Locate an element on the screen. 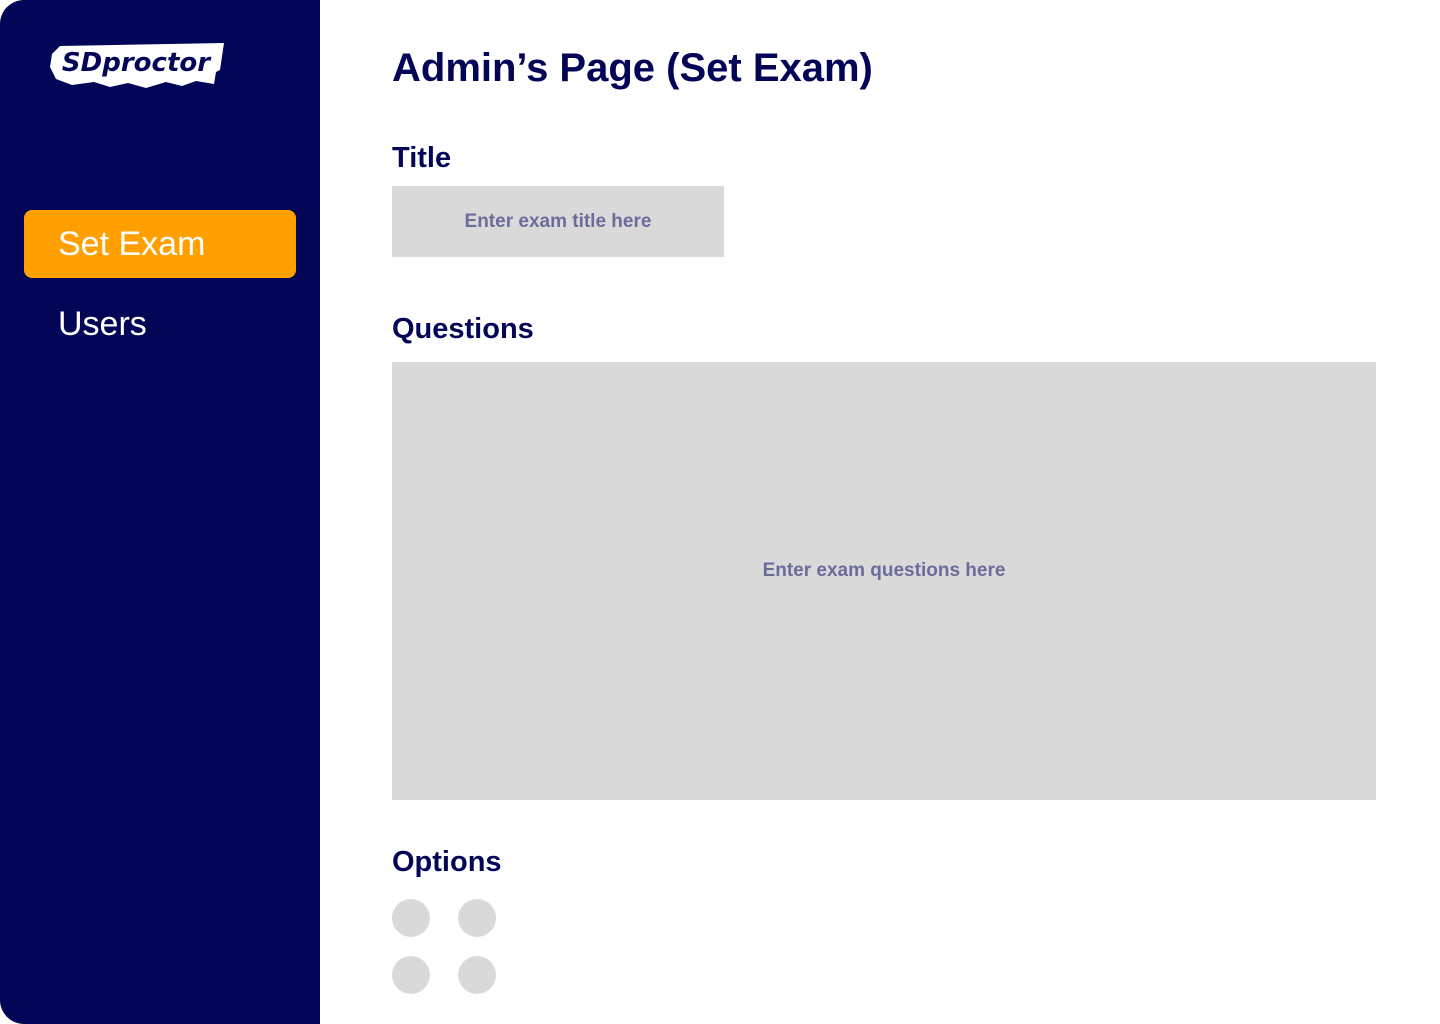  exam-title-input is located at coordinates (558, 221).